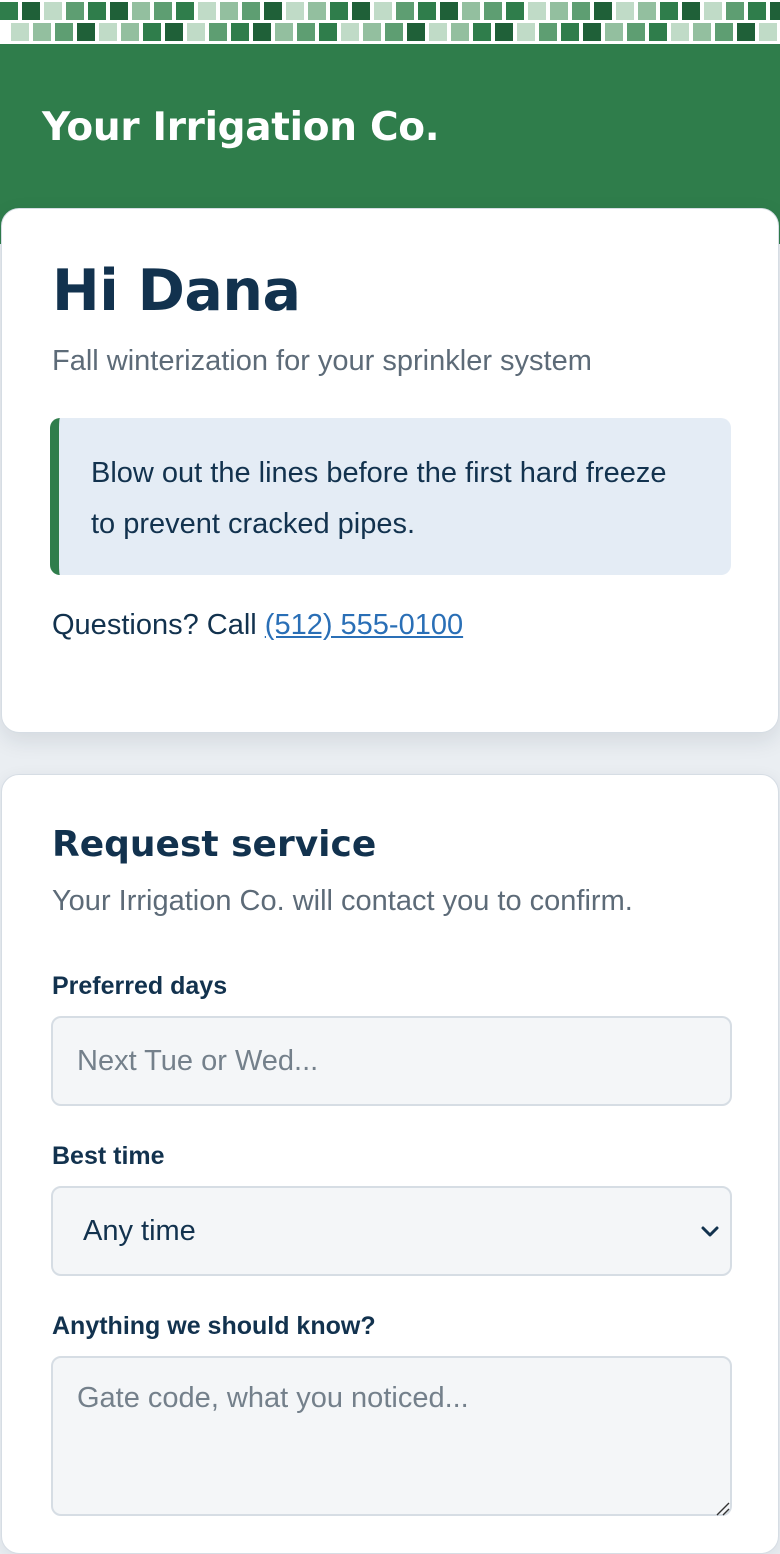 This screenshot has height=1554, width=780. Describe the element at coordinates (391, 1061) in the screenshot. I see `preferred-days-input` at that location.